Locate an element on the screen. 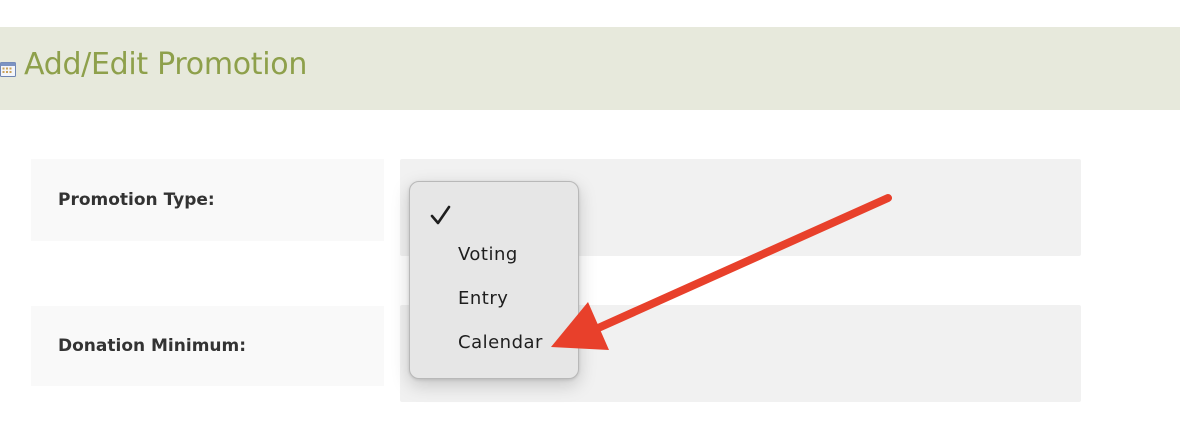 This screenshot has height=448, width=1180. checkmark-icon is located at coordinates (440, 215).